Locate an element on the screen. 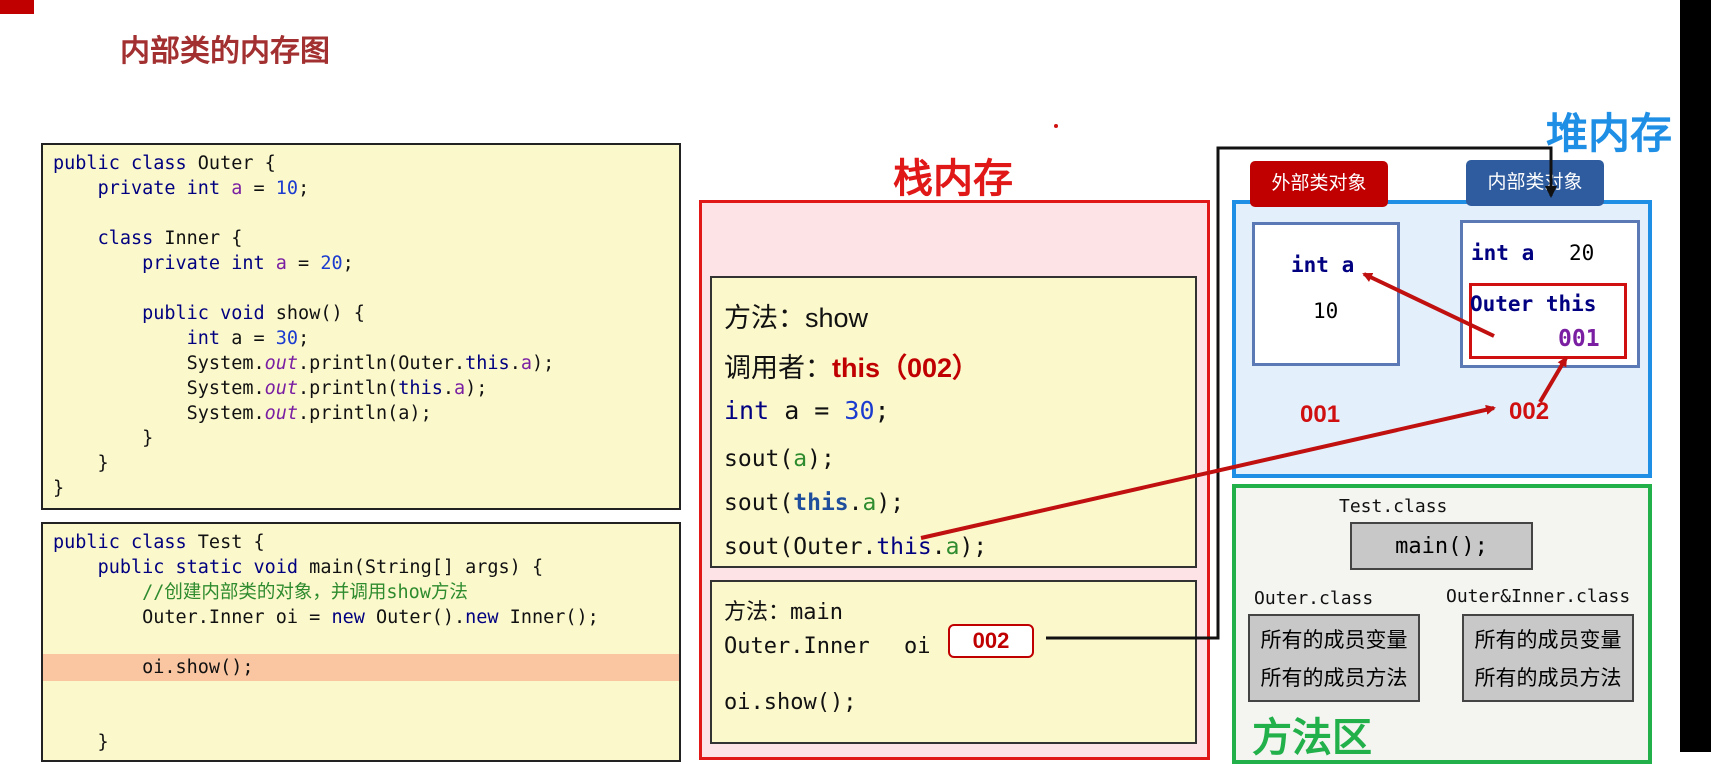 This screenshot has height=764, width=1711. address-002-arrow is located at coordinates (1553, 380).